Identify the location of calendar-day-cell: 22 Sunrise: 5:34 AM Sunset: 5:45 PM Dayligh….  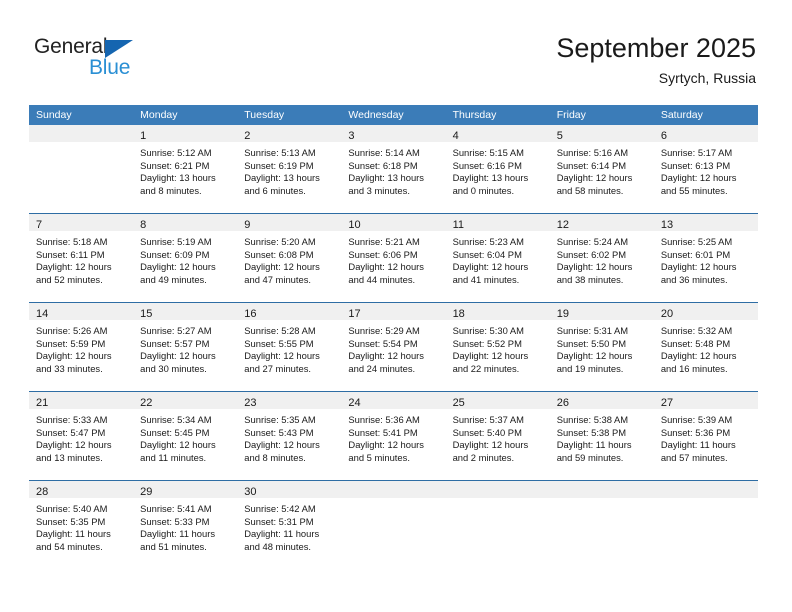
(185, 436).